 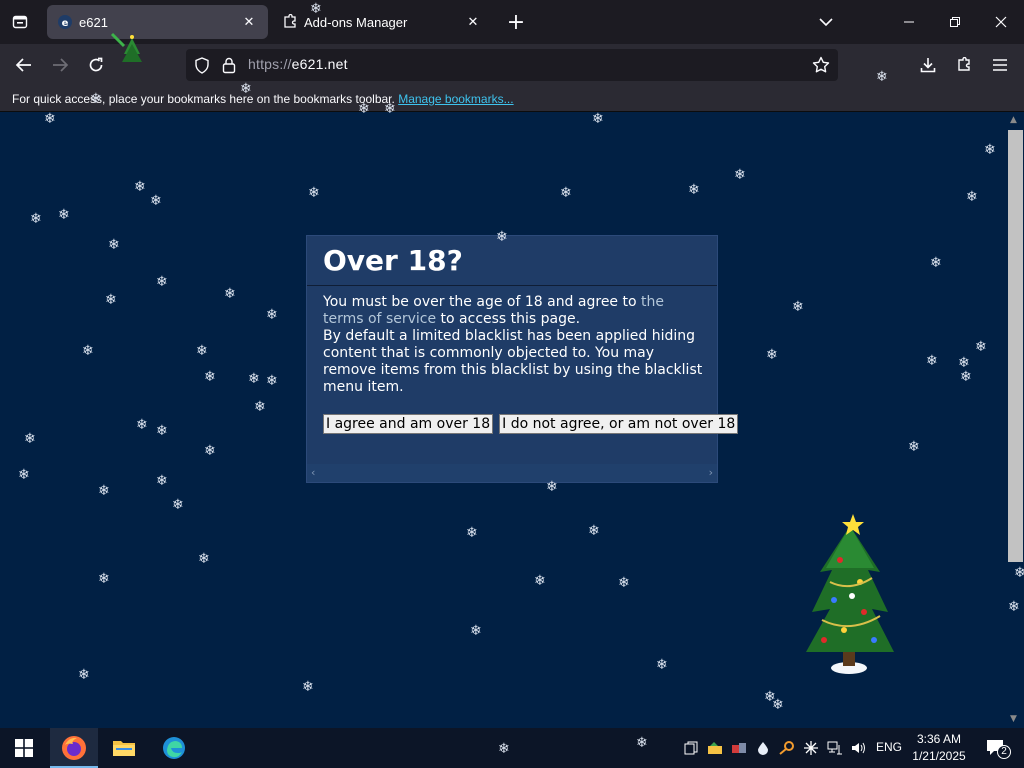 I want to click on firefox-icon, so click(x=74, y=748).